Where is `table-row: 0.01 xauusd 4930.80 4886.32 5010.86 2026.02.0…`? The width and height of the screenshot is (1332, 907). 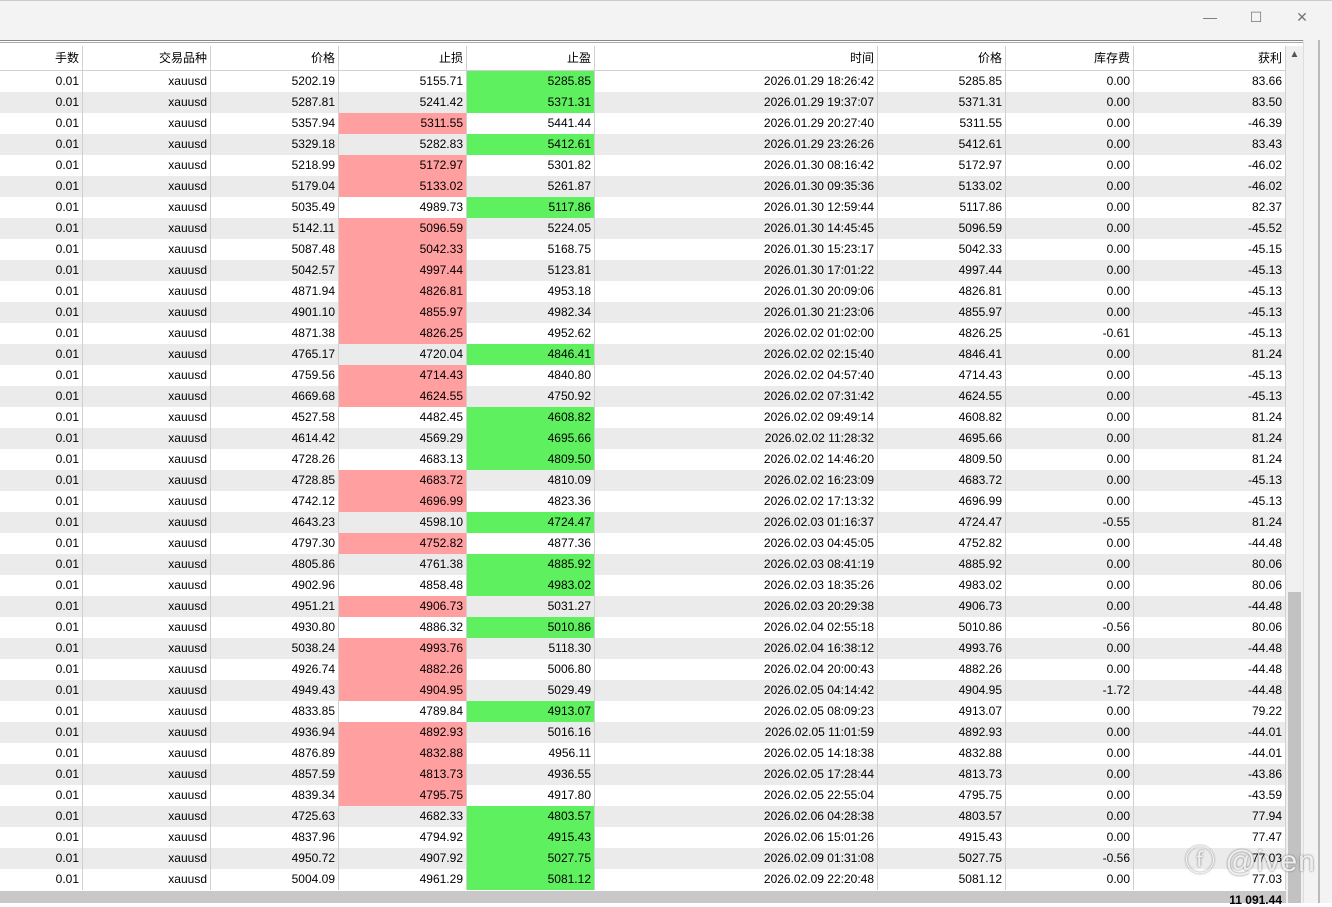 table-row: 0.01 xauusd 4930.80 4886.32 5010.86 2026.02.0… is located at coordinates (643, 627).